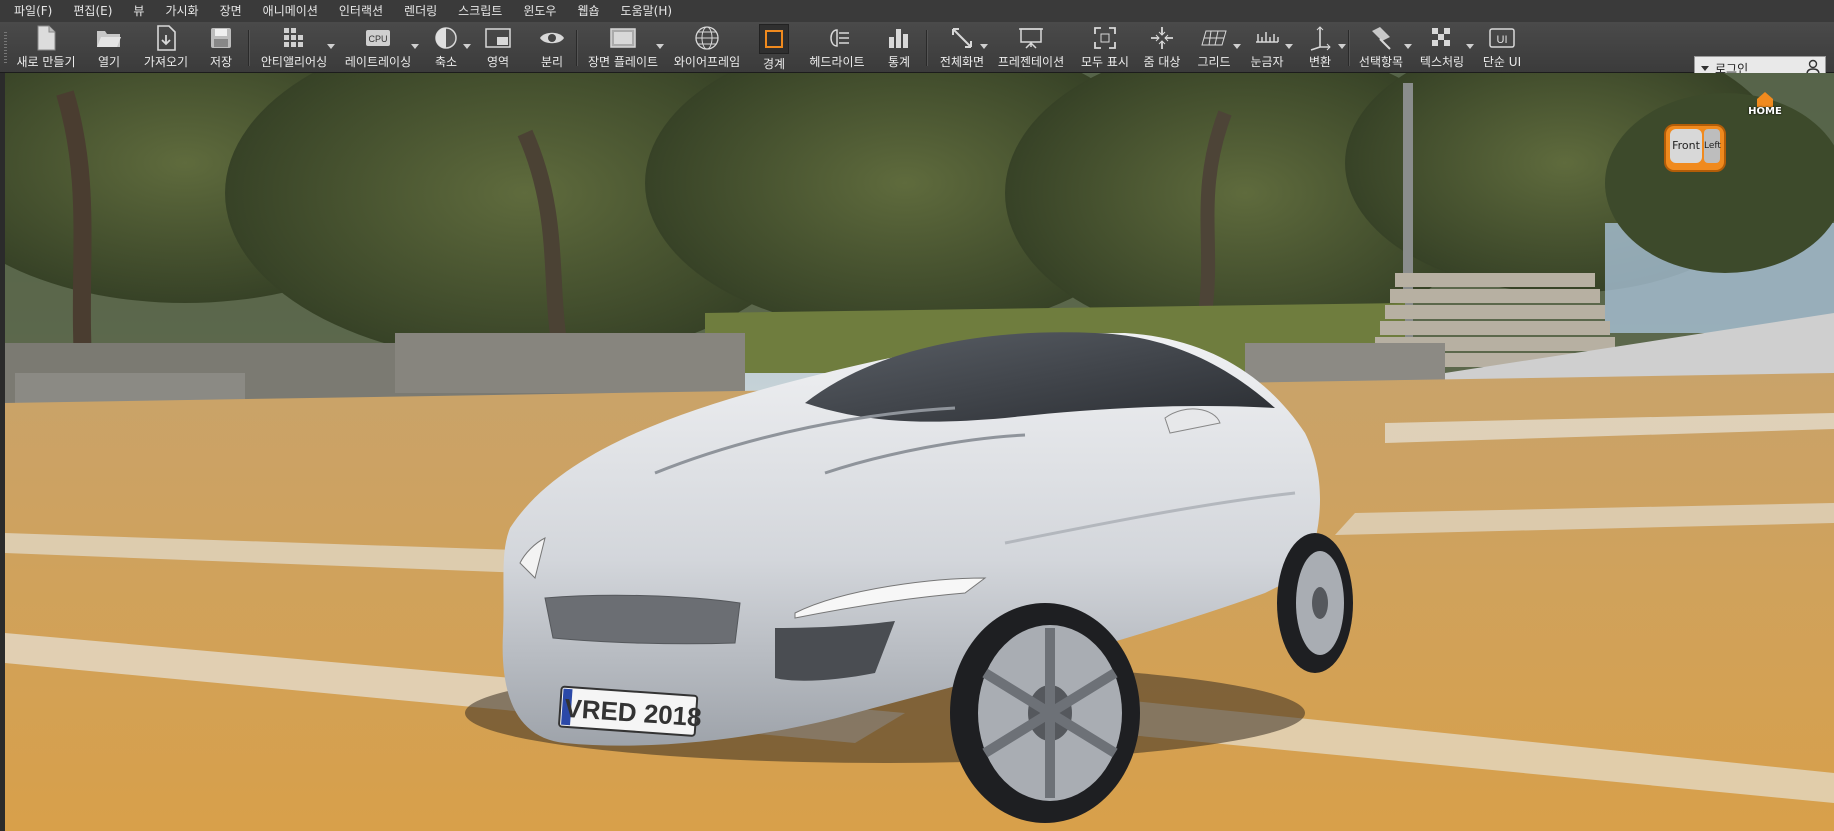 This screenshot has height=831, width=1834. What do you see at coordinates (1237, 46) in the screenshot?
I see `grid-dropdown-icon` at bounding box center [1237, 46].